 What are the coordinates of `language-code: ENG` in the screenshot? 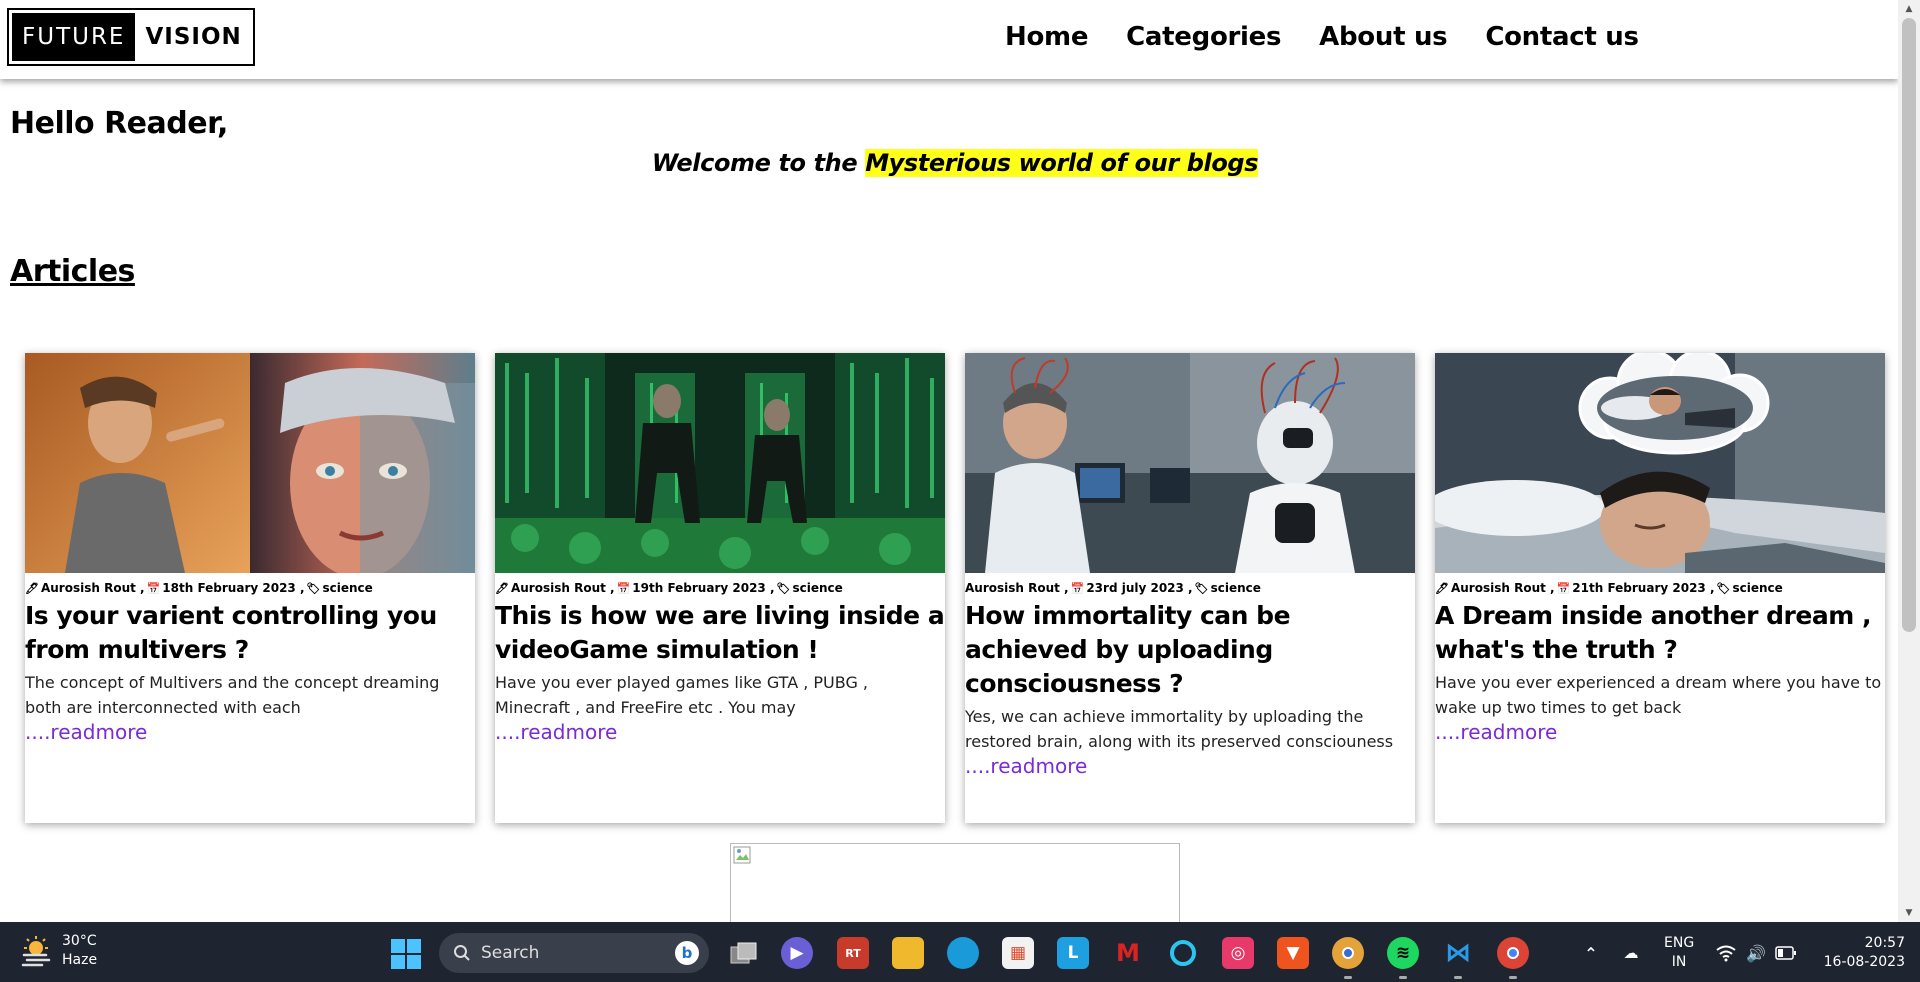 It's located at (1679, 943).